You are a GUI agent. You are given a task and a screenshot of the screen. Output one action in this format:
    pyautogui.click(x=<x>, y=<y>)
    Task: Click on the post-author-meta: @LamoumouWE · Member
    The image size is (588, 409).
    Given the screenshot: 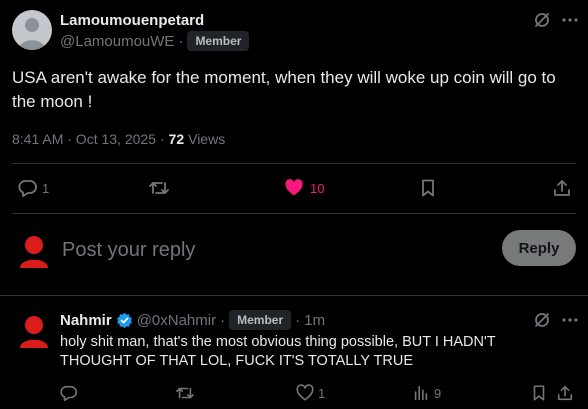 What is the action you would take?
    pyautogui.click(x=155, y=41)
    